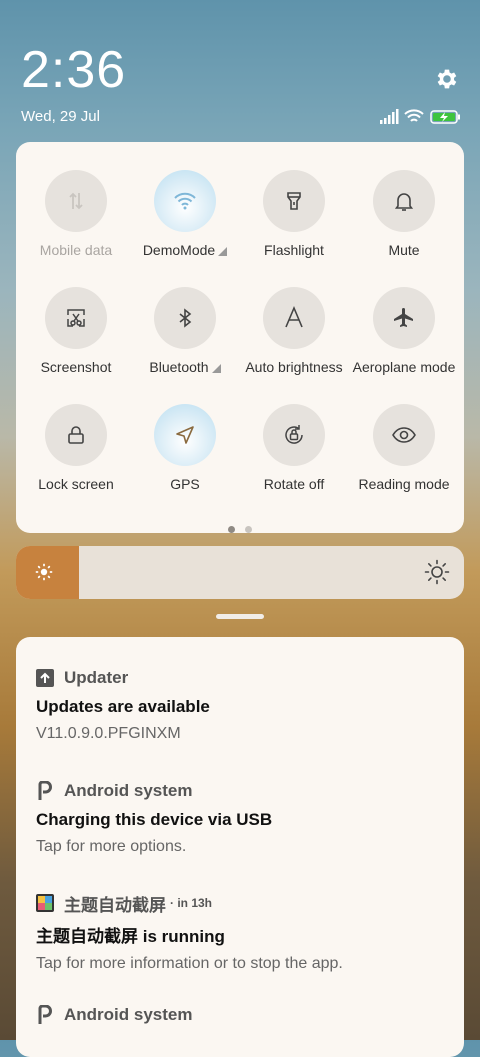 The image size is (480, 1057). Describe the element at coordinates (446, 79) in the screenshot. I see `gear-icon` at that location.